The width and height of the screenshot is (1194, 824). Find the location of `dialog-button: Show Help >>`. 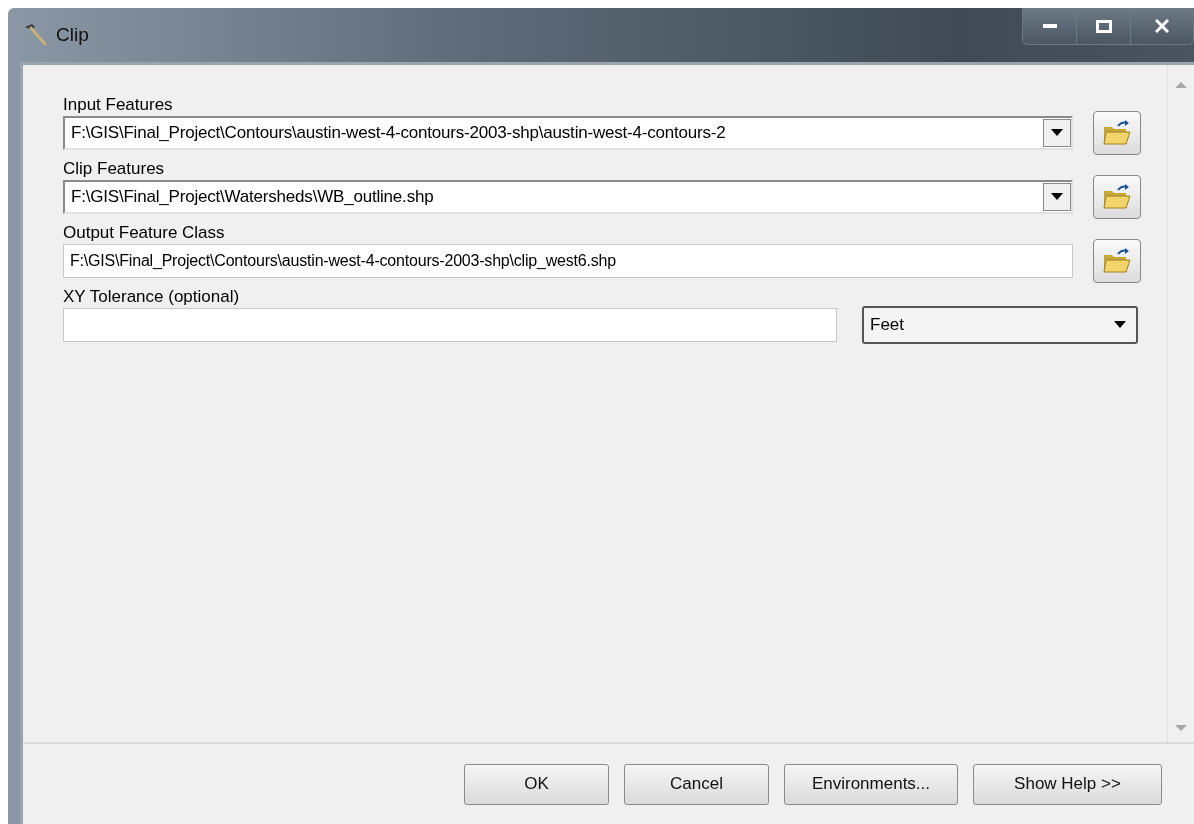

dialog-button: Show Help >> is located at coordinates (1067, 784).